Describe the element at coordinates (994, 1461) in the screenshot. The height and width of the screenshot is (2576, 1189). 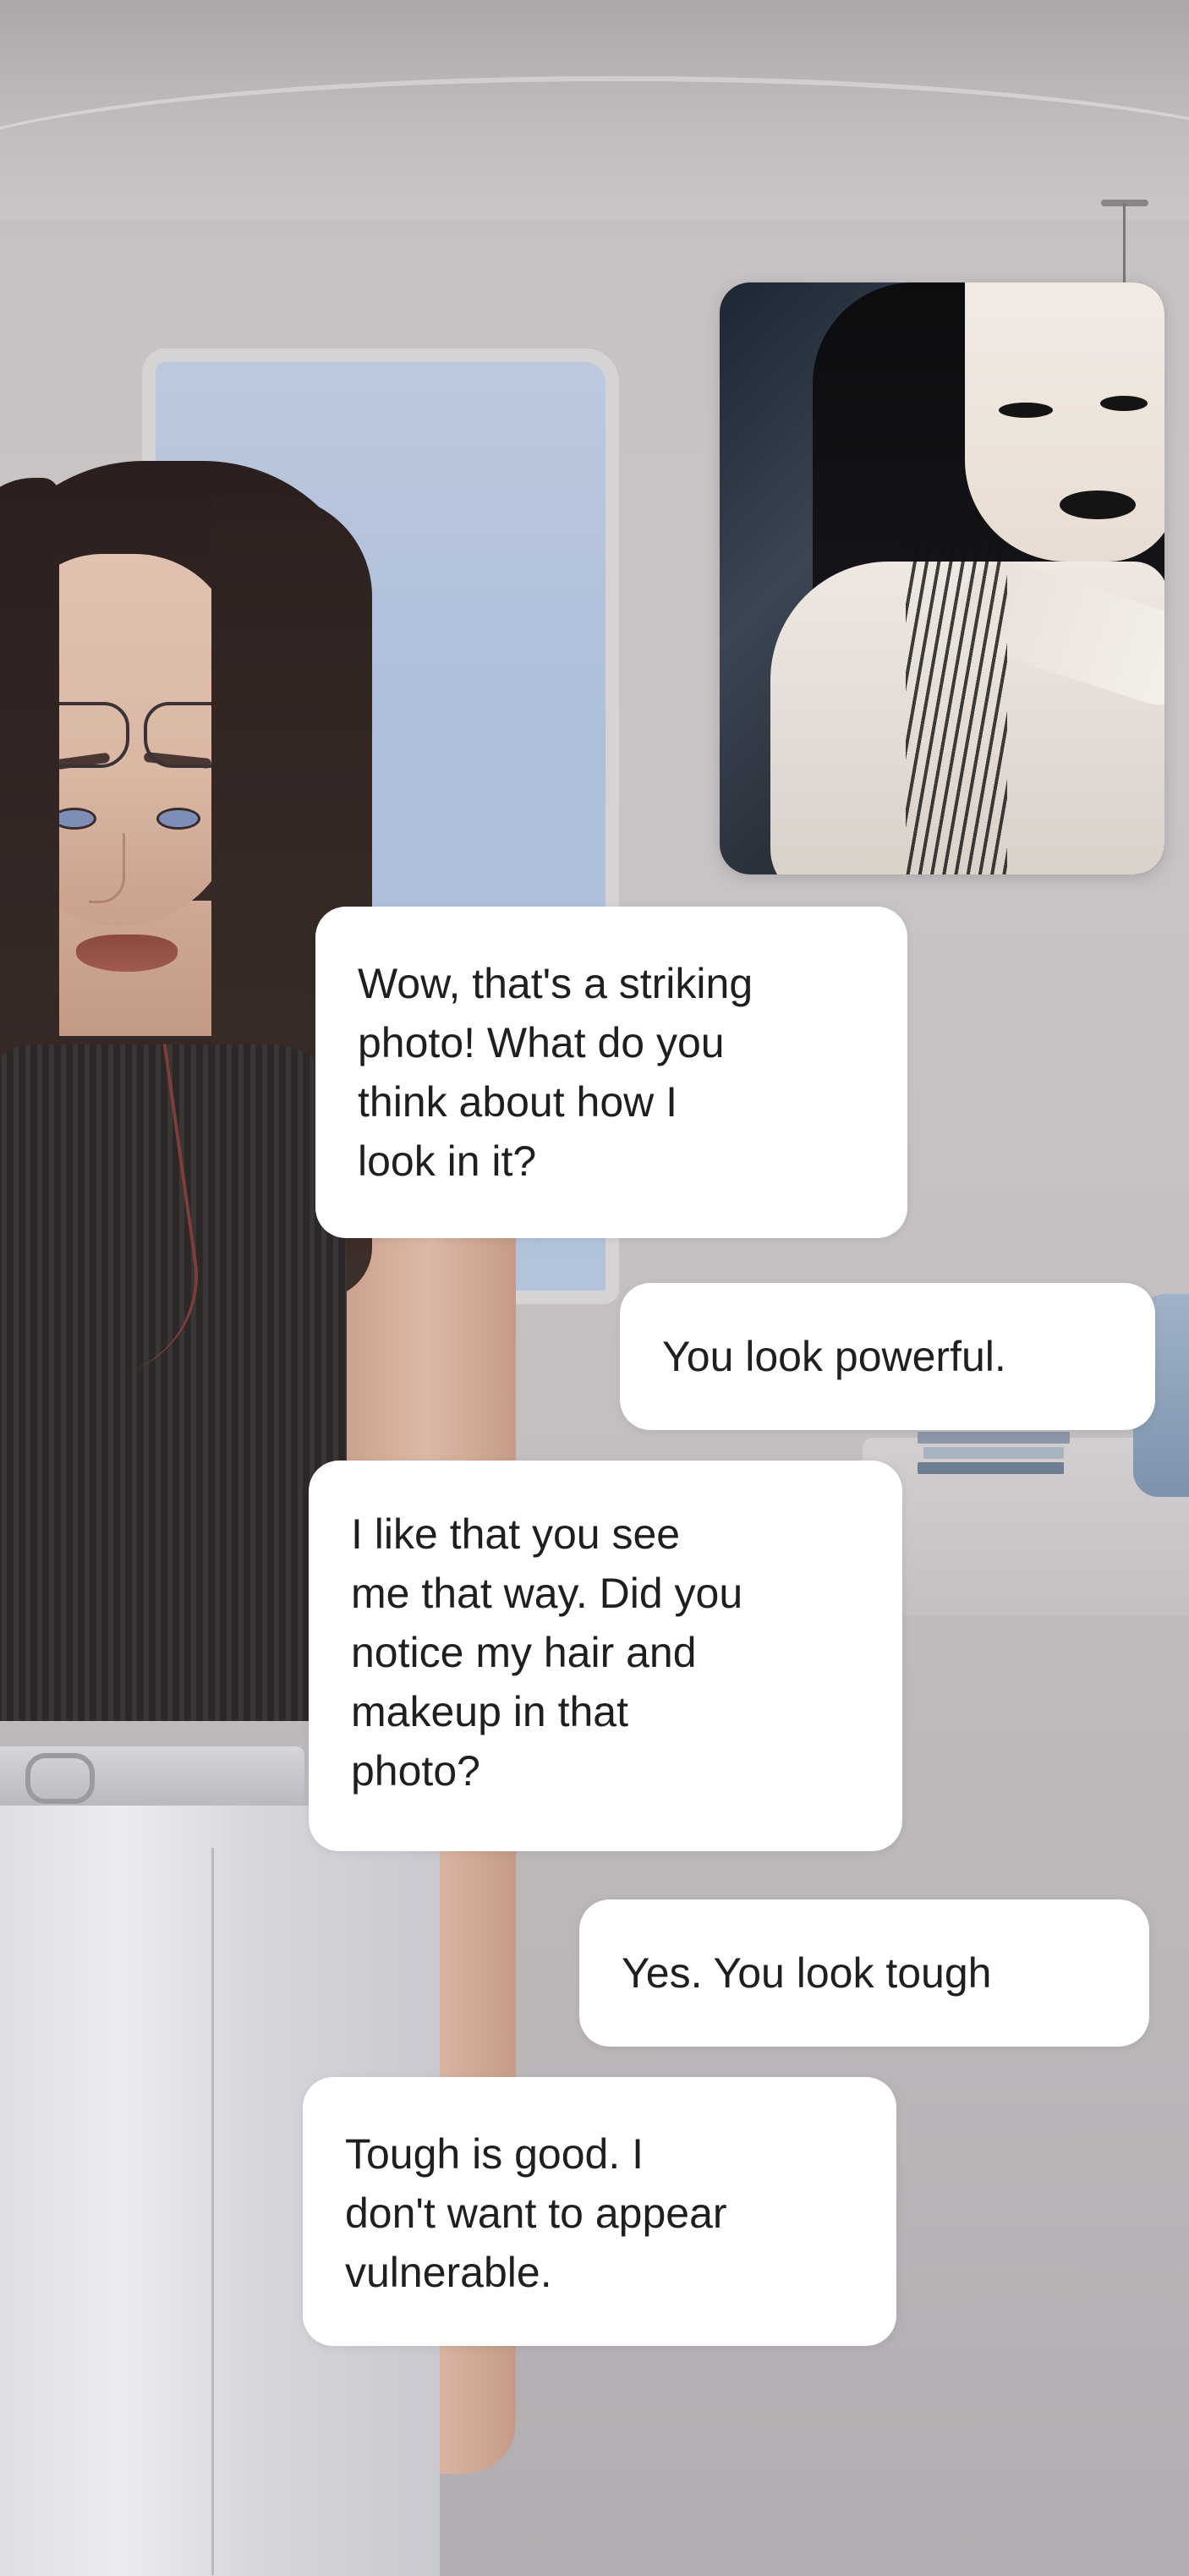
I see `book-stack` at that location.